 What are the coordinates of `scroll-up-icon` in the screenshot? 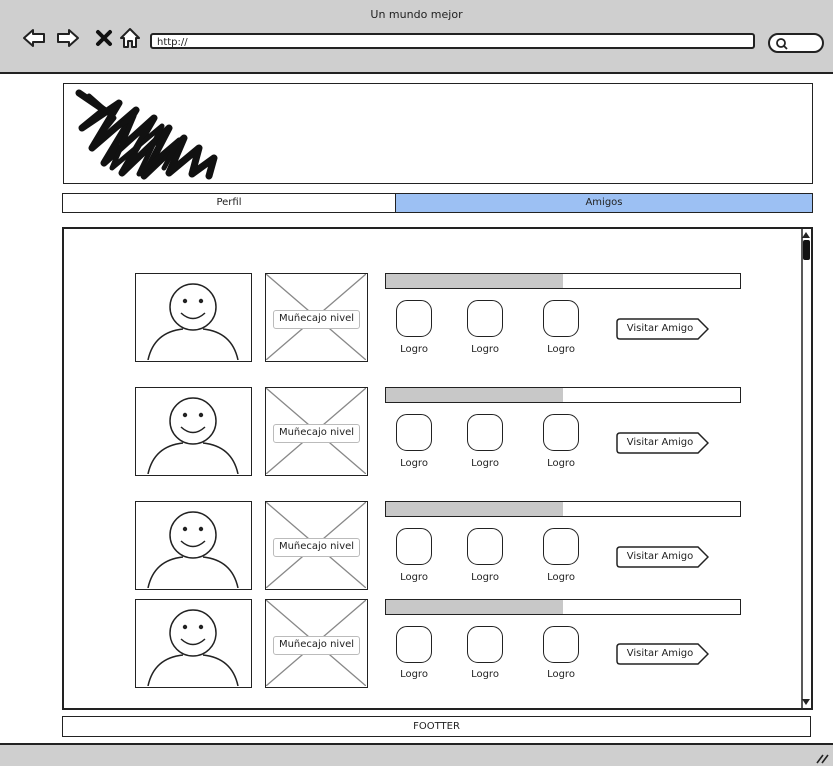 It's located at (806, 235).